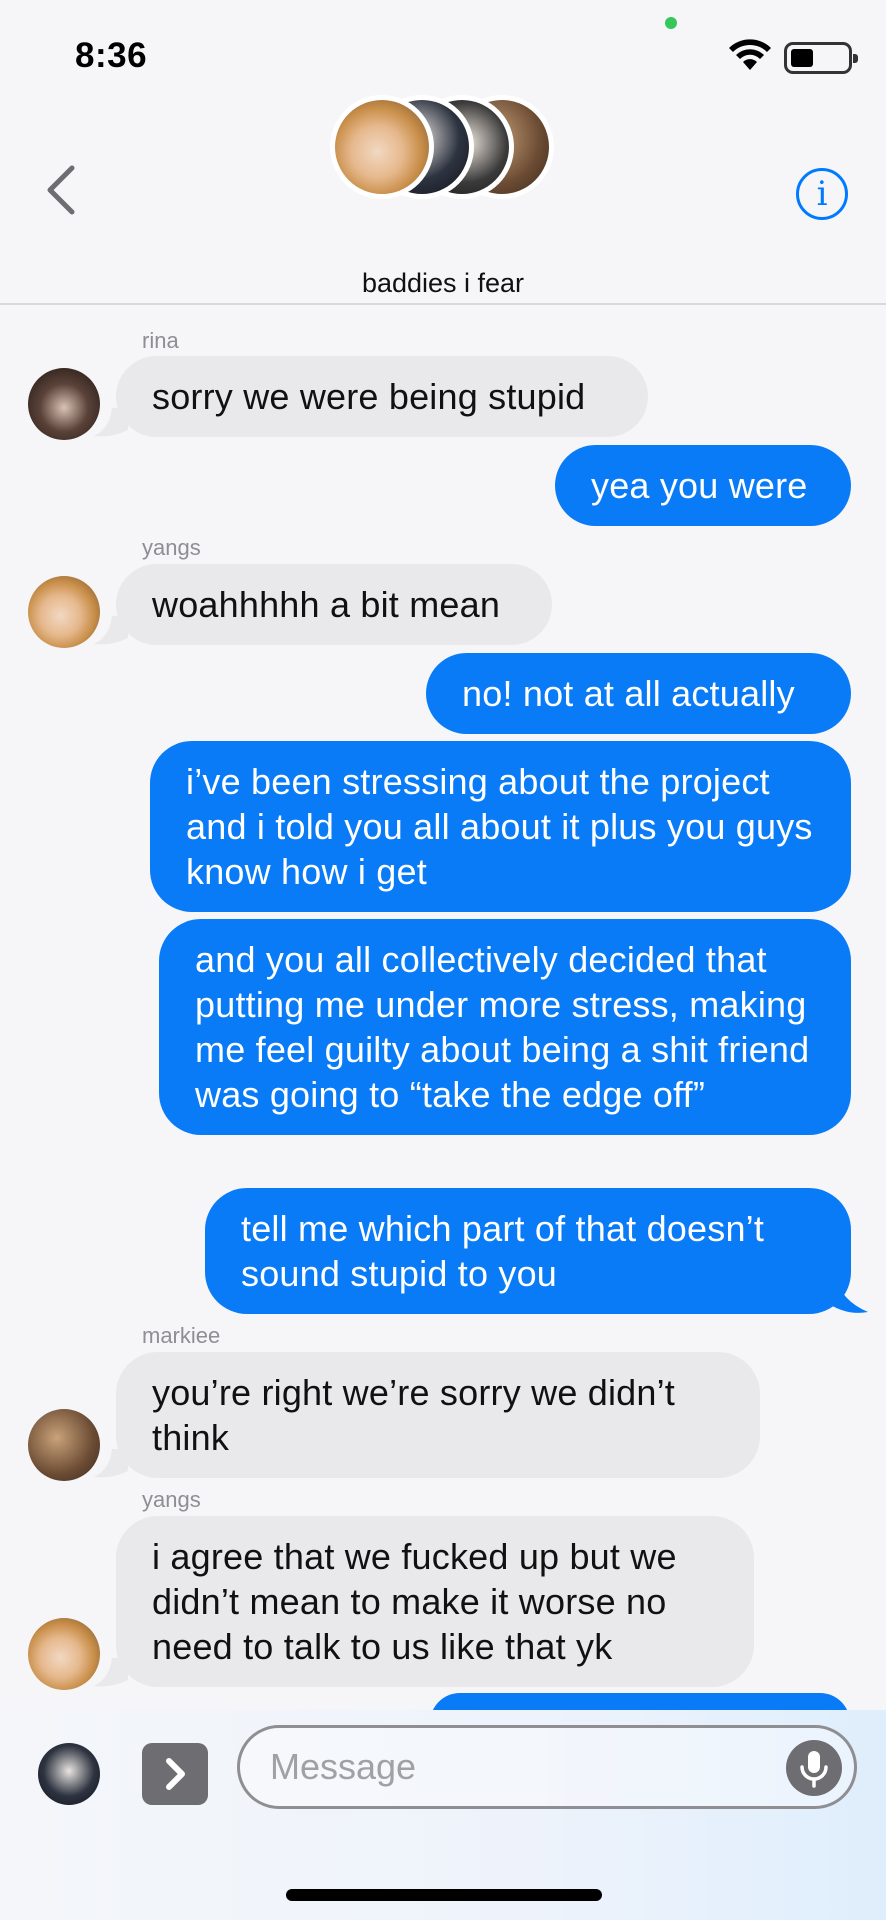 The image size is (886, 1920). I want to click on back-chevron-icon, so click(65, 190).